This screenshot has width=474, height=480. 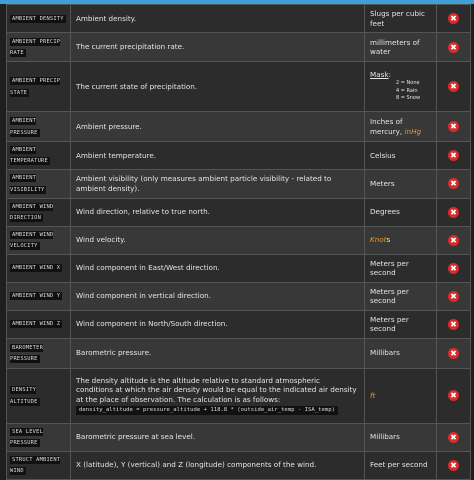 I want to click on description: Ambient temperature., so click(x=217, y=155).